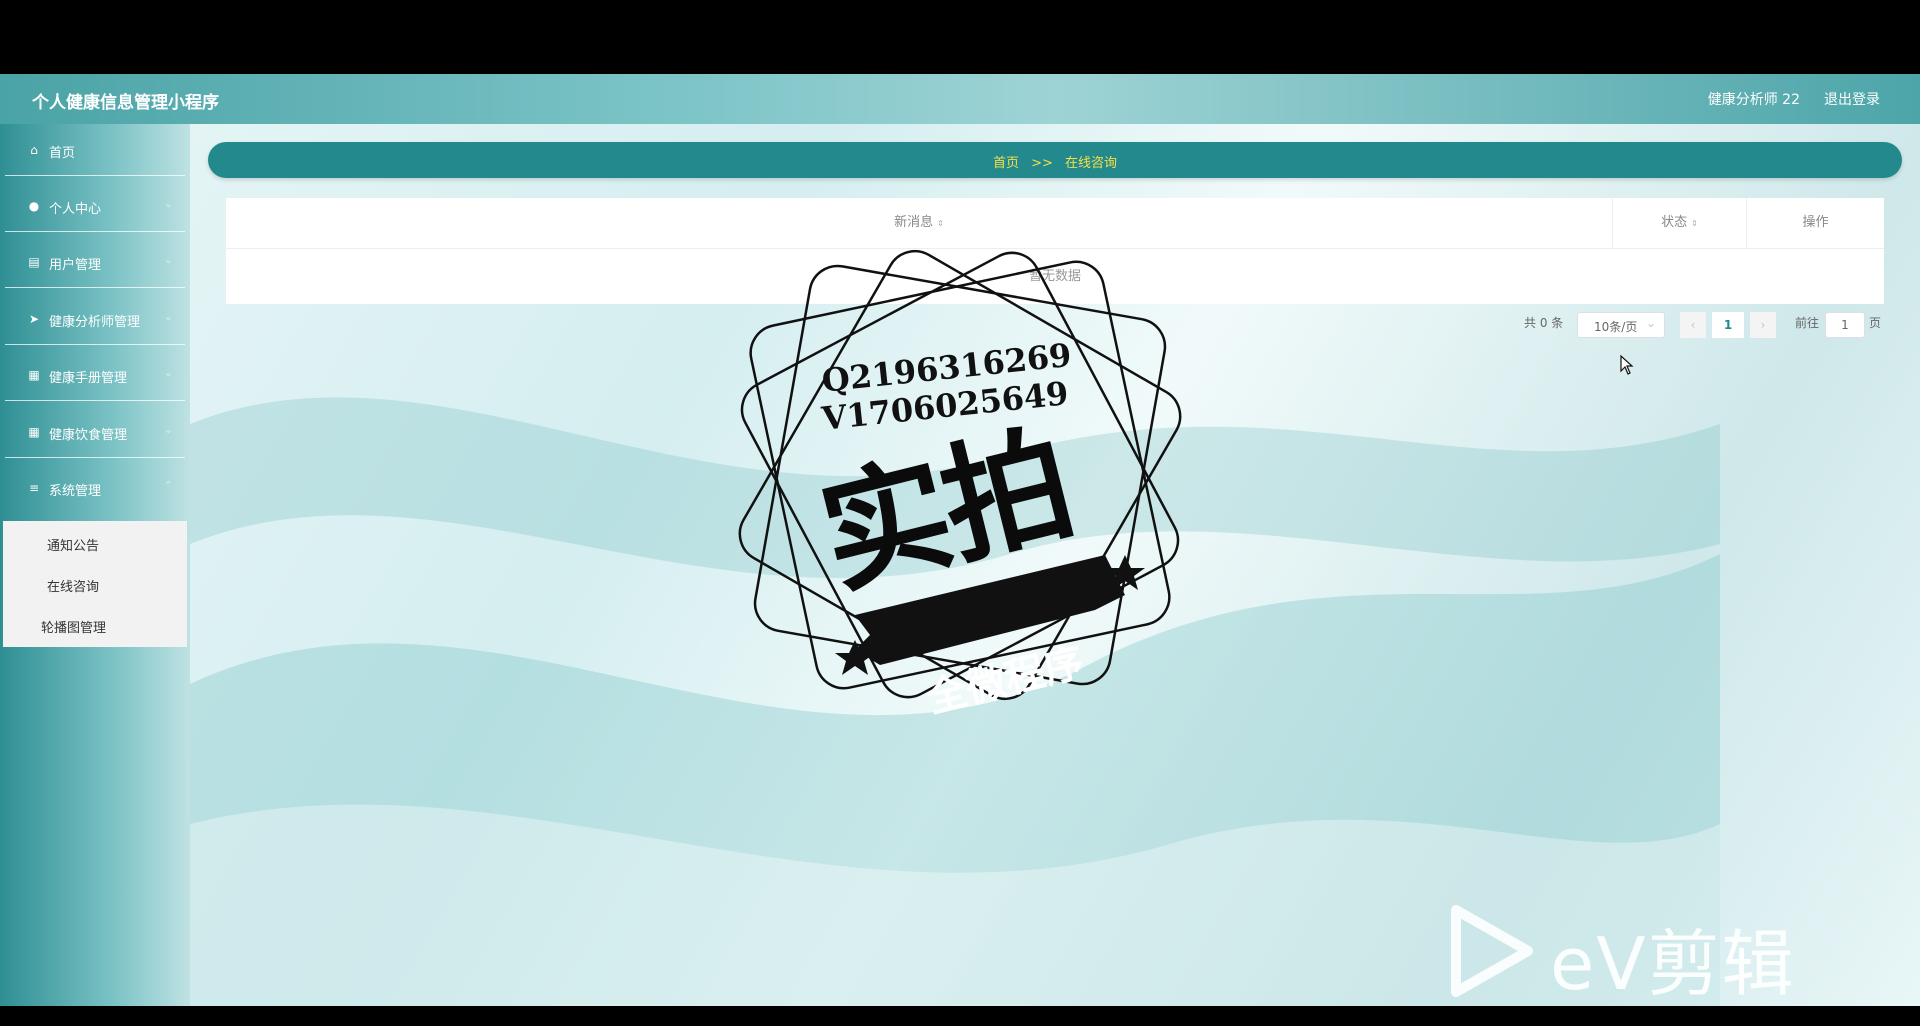  What do you see at coordinates (1054, 276) in the screenshot?
I see `empty-state-text: 暂无数据` at bounding box center [1054, 276].